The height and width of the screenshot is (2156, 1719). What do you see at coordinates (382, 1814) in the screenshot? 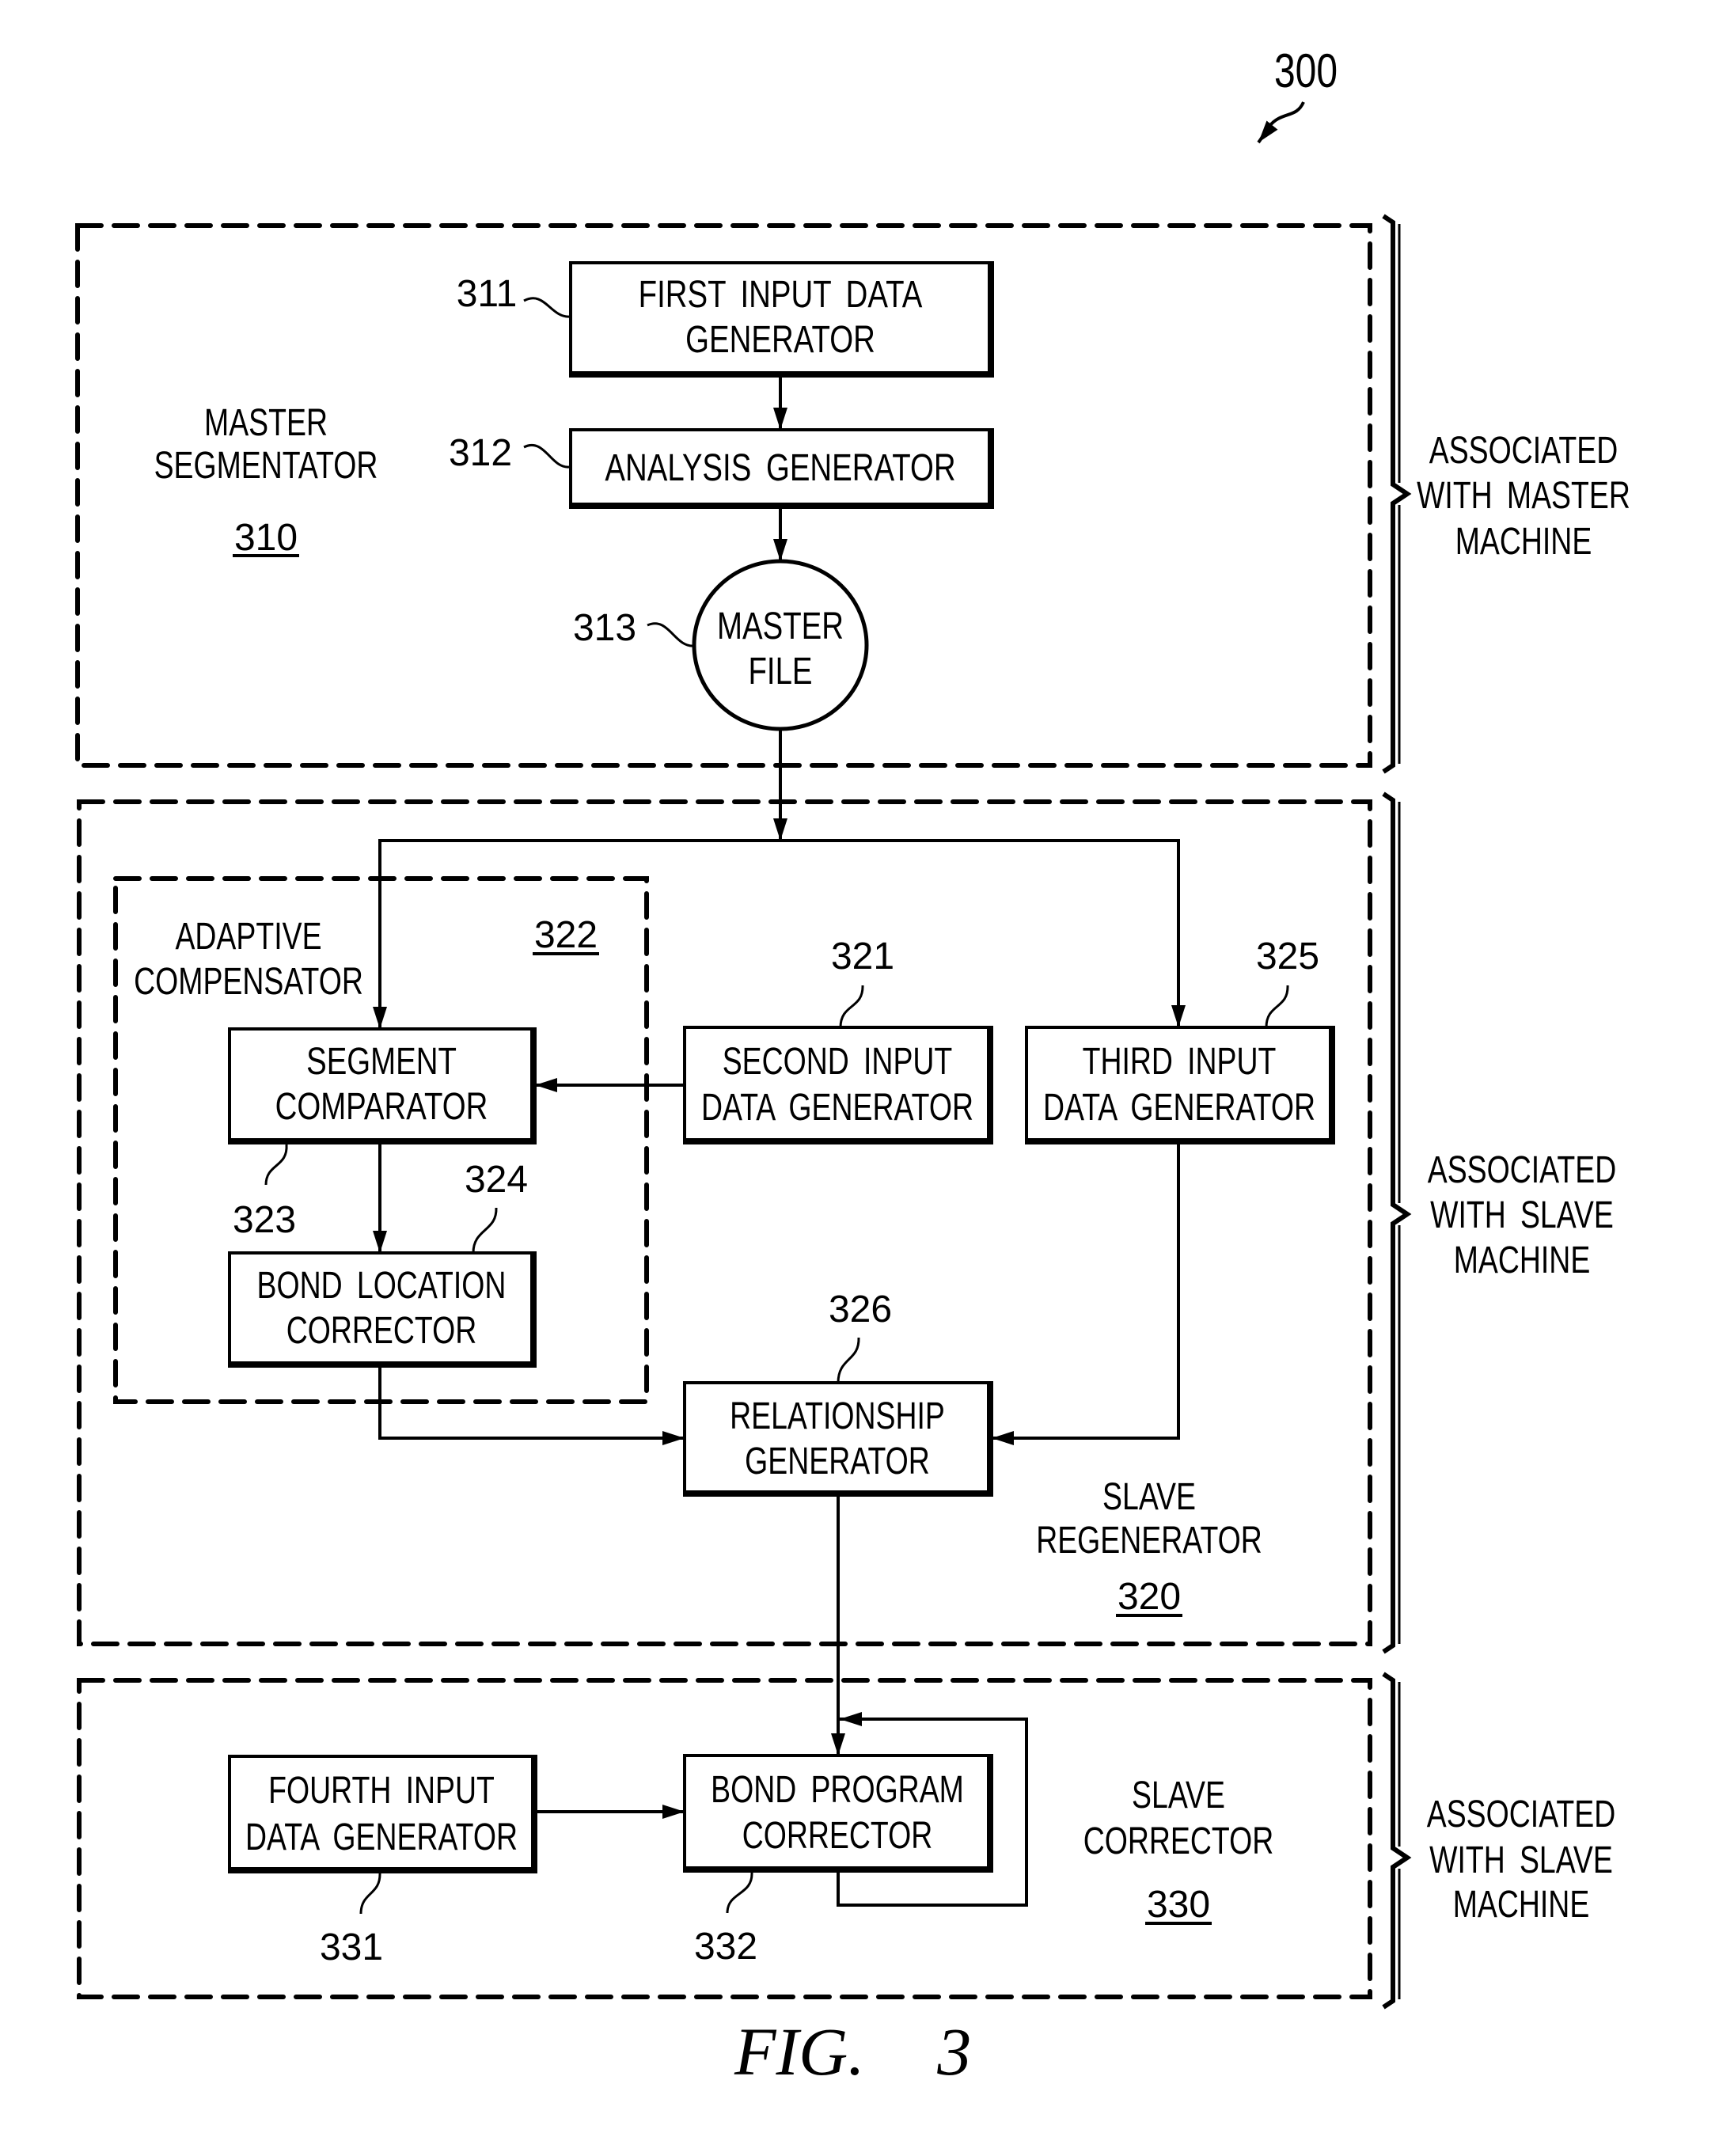
I see `fourth-input-data-generator-block: FOURTH INPUT DATA GENERATOR` at bounding box center [382, 1814].